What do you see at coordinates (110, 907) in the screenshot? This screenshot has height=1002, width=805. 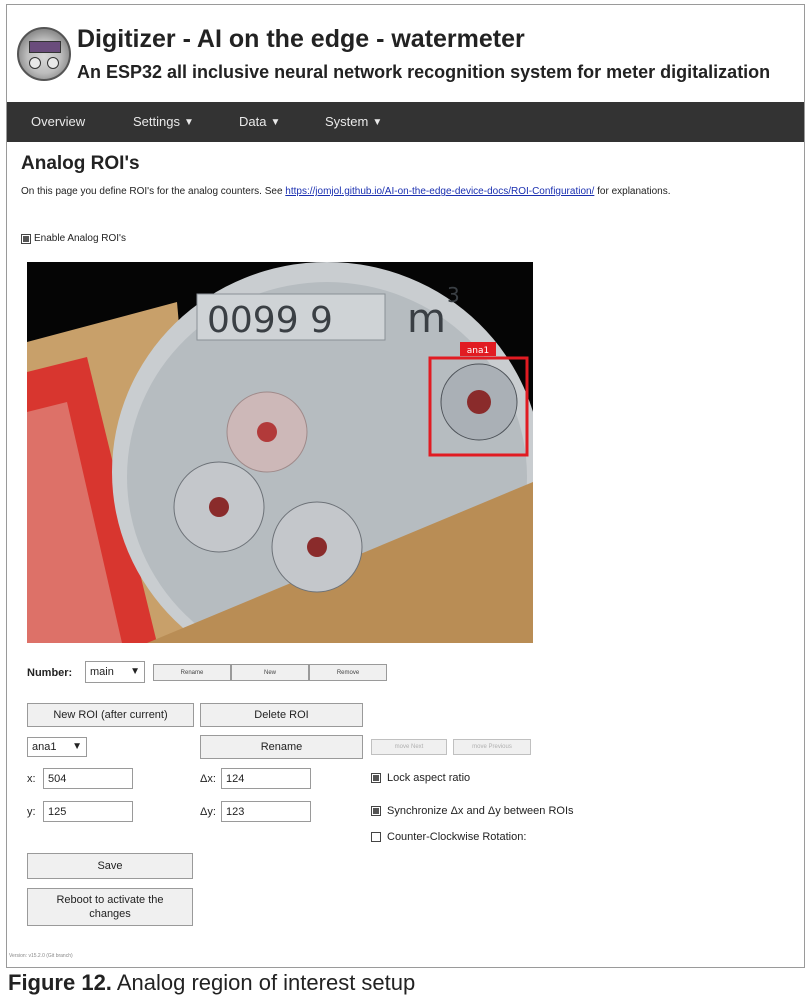 I see `reboot-button: Reboot to activate the changes` at bounding box center [110, 907].